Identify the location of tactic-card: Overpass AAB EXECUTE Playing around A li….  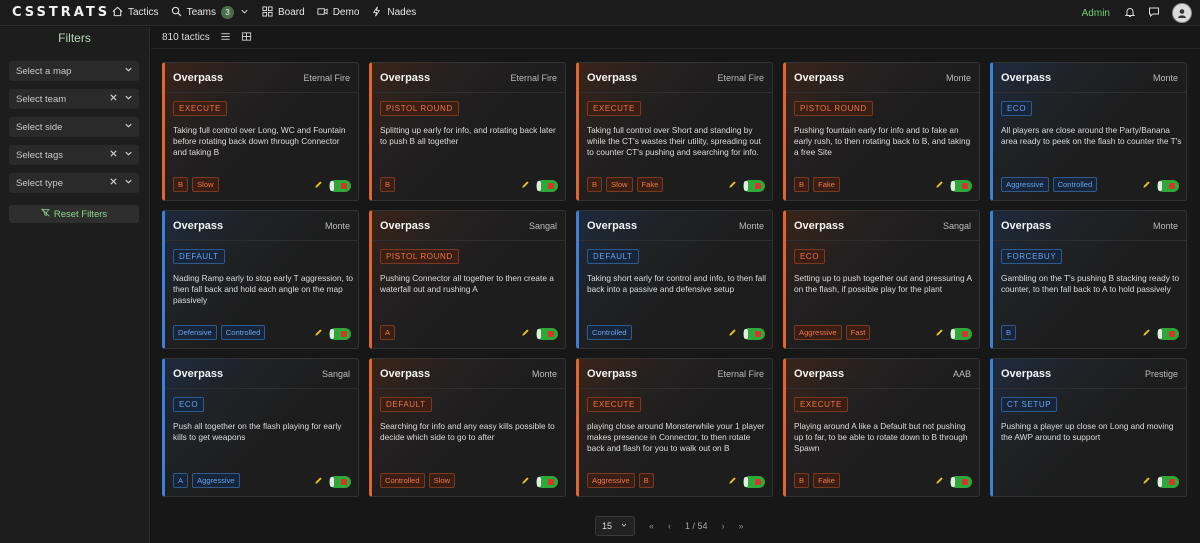
(881, 427).